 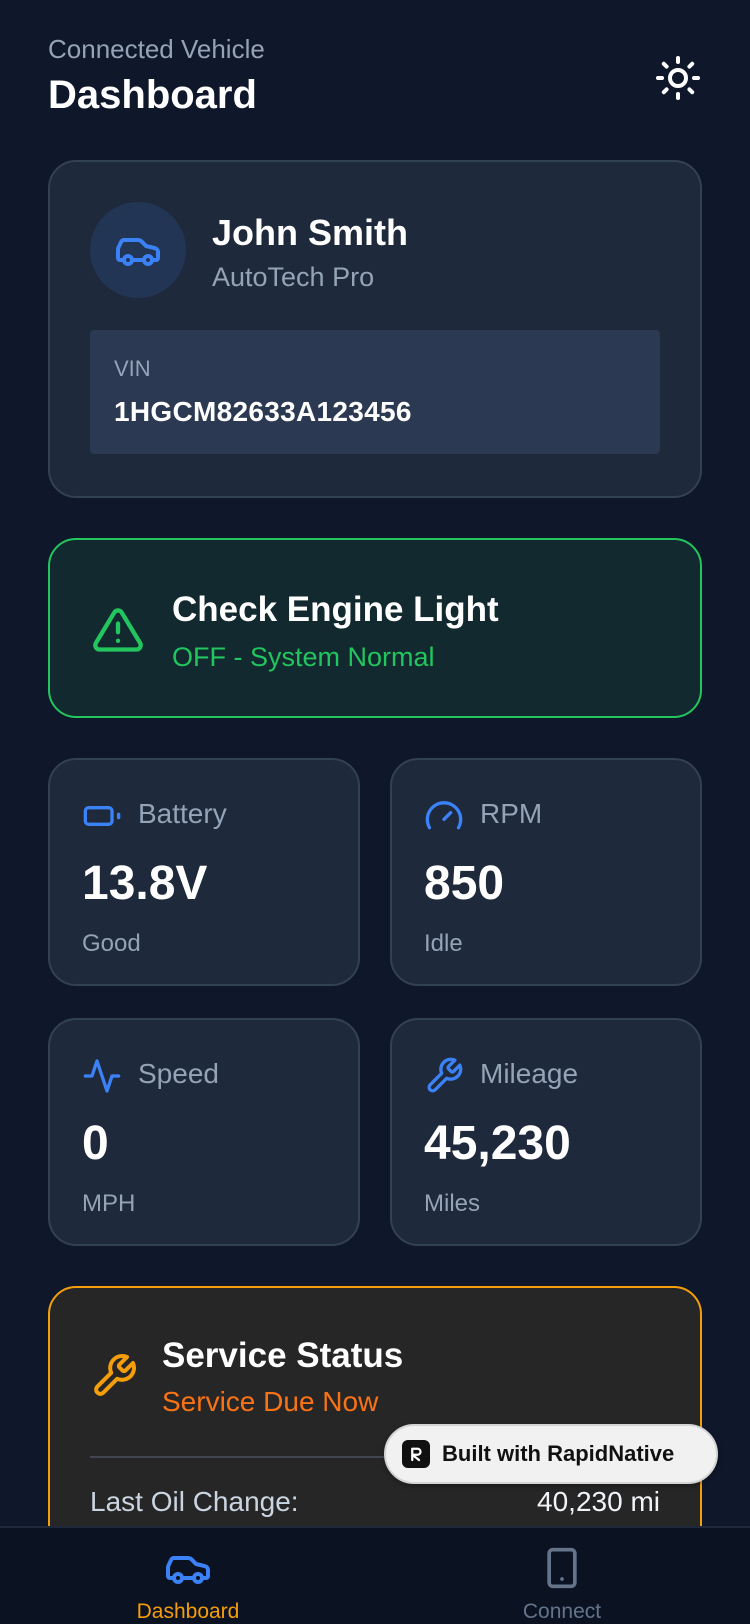 I want to click on metric-label: RPM, so click(x=511, y=813).